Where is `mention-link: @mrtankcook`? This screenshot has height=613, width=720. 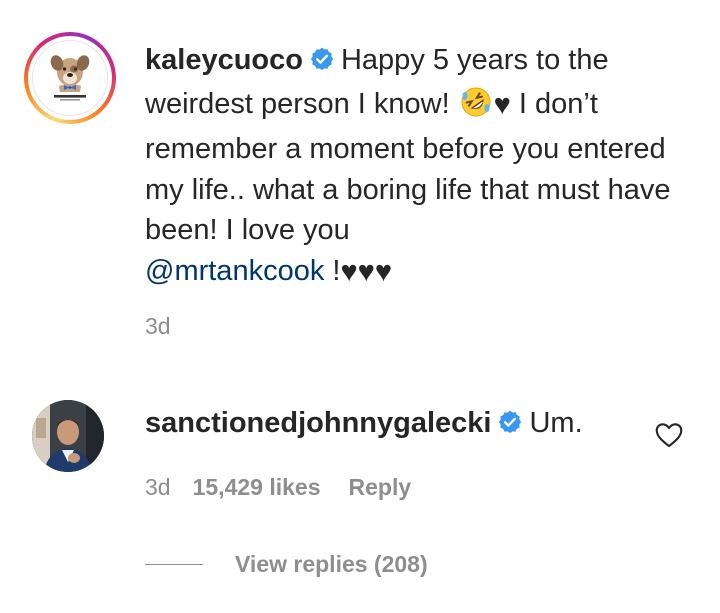
mention-link: @mrtankcook is located at coordinates (234, 271).